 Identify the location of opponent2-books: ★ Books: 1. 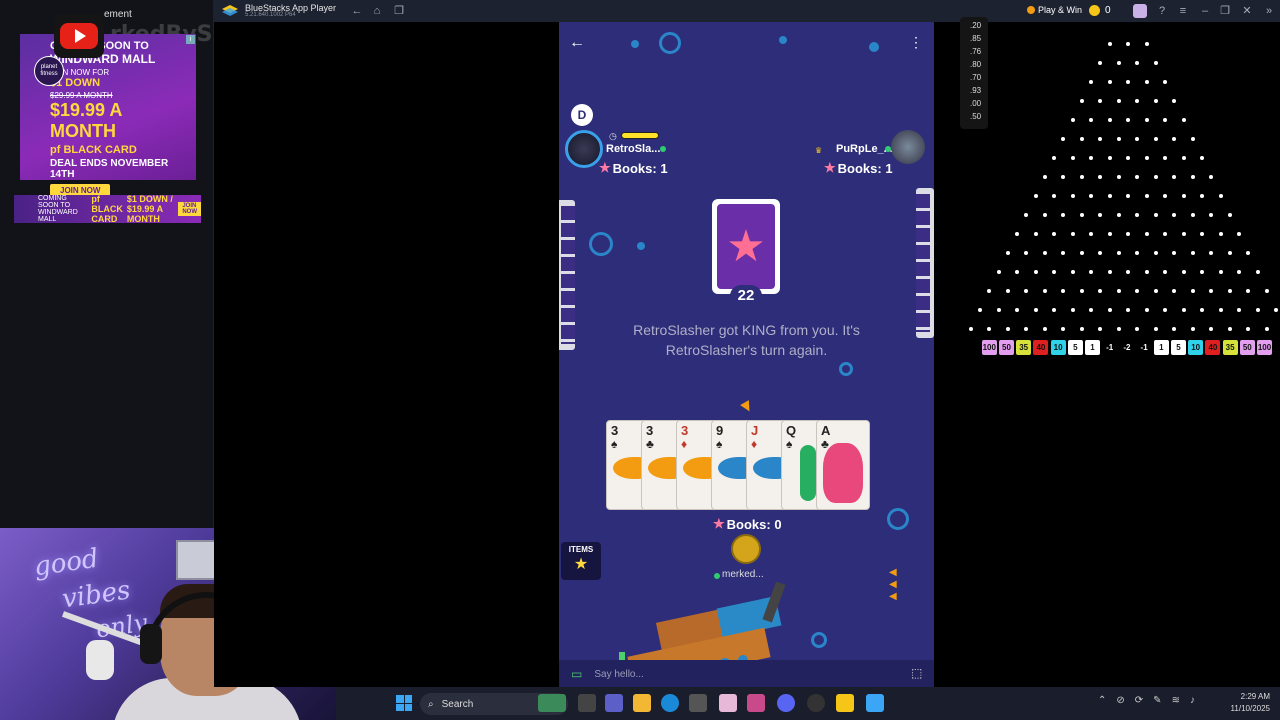
(858, 168).